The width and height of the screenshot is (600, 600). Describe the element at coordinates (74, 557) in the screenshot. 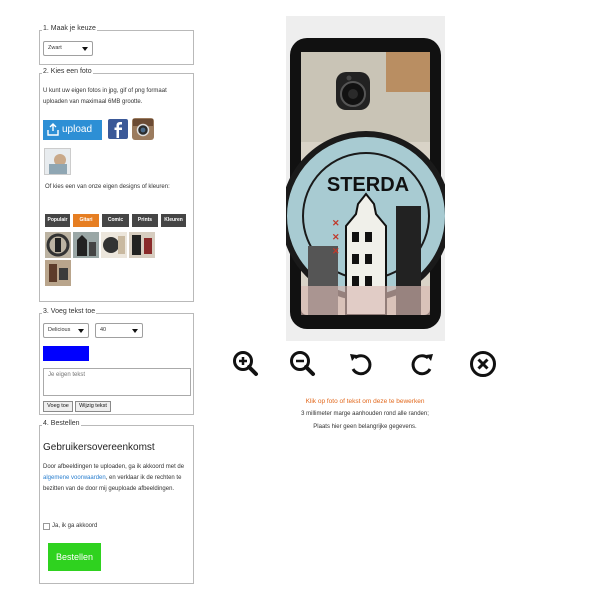

I see `order-button: Bestellen` at that location.